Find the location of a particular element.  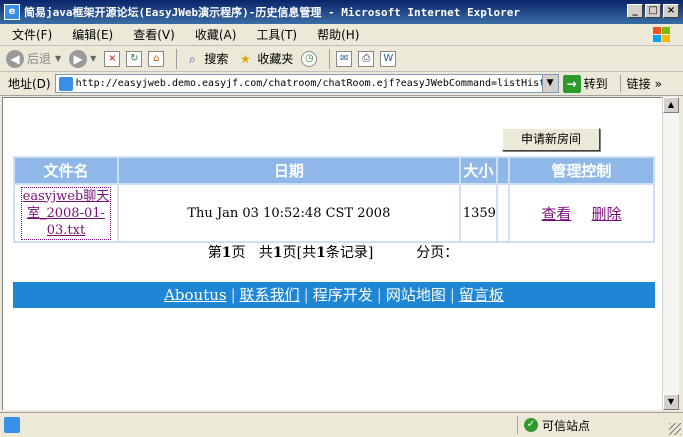

menu-bar: 文件(F) 编辑(E) 查看(V) 收藏(A) 工具(T) 帮助(H) is located at coordinates (341, 35).